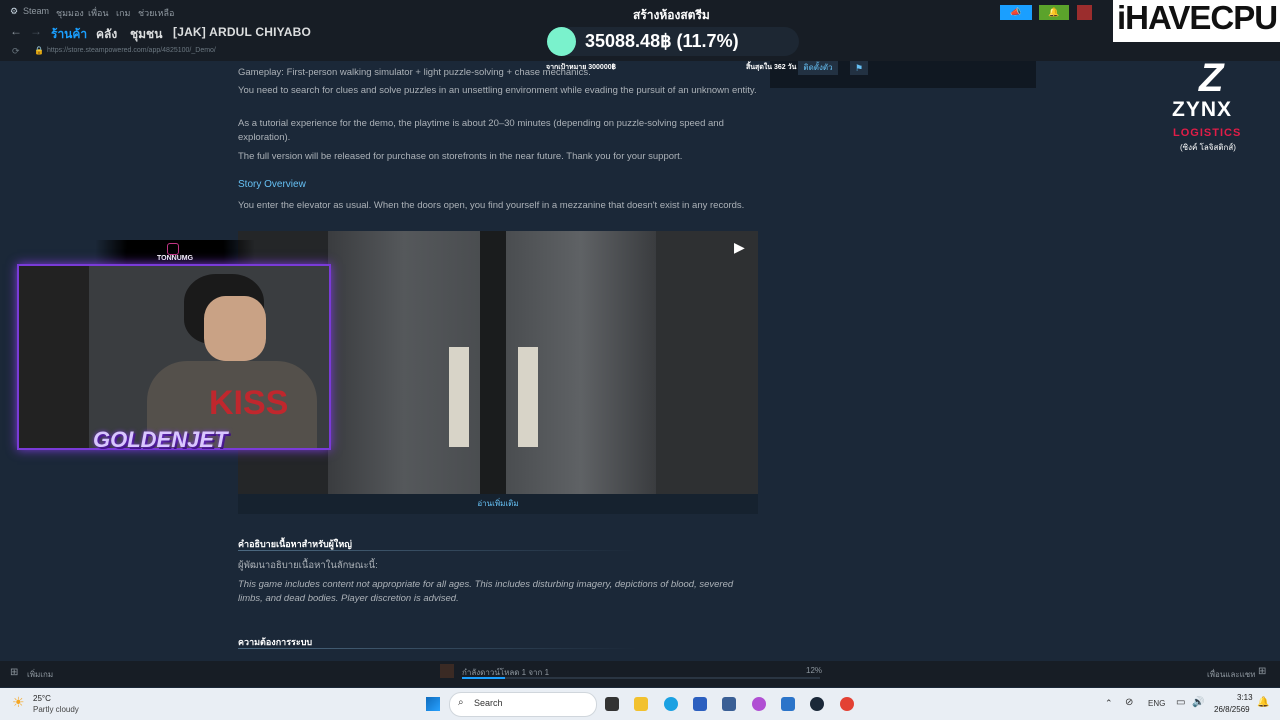 The width and height of the screenshot is (1280, 720). What do you see at coordinates (1109, 703) in the screenshot?
I see `tray-chevron-icon: ⌃` at bounding box center [1109, 703].